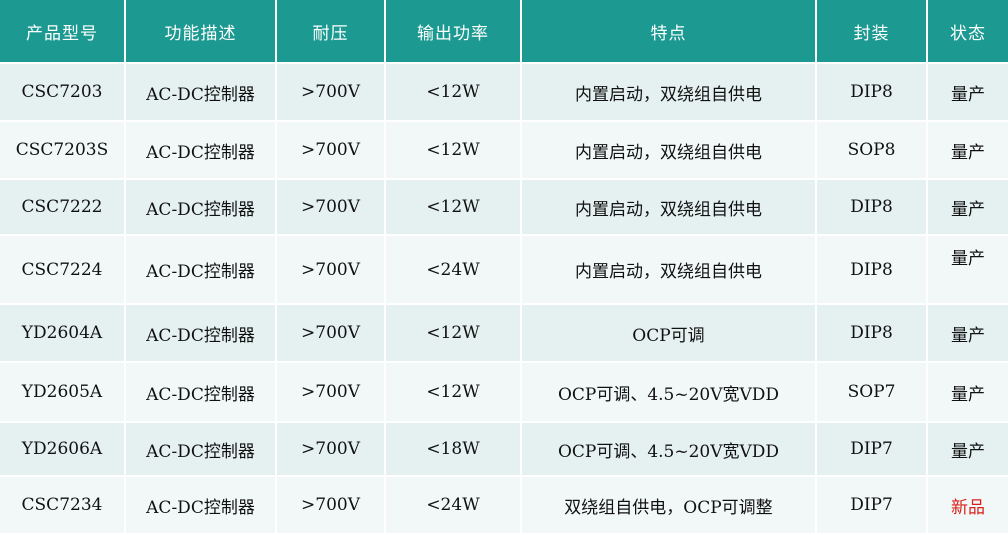 The width and height of the screenshot is (1008, 535). I want to click on cell-model: CSC7222, so click(63, 207).